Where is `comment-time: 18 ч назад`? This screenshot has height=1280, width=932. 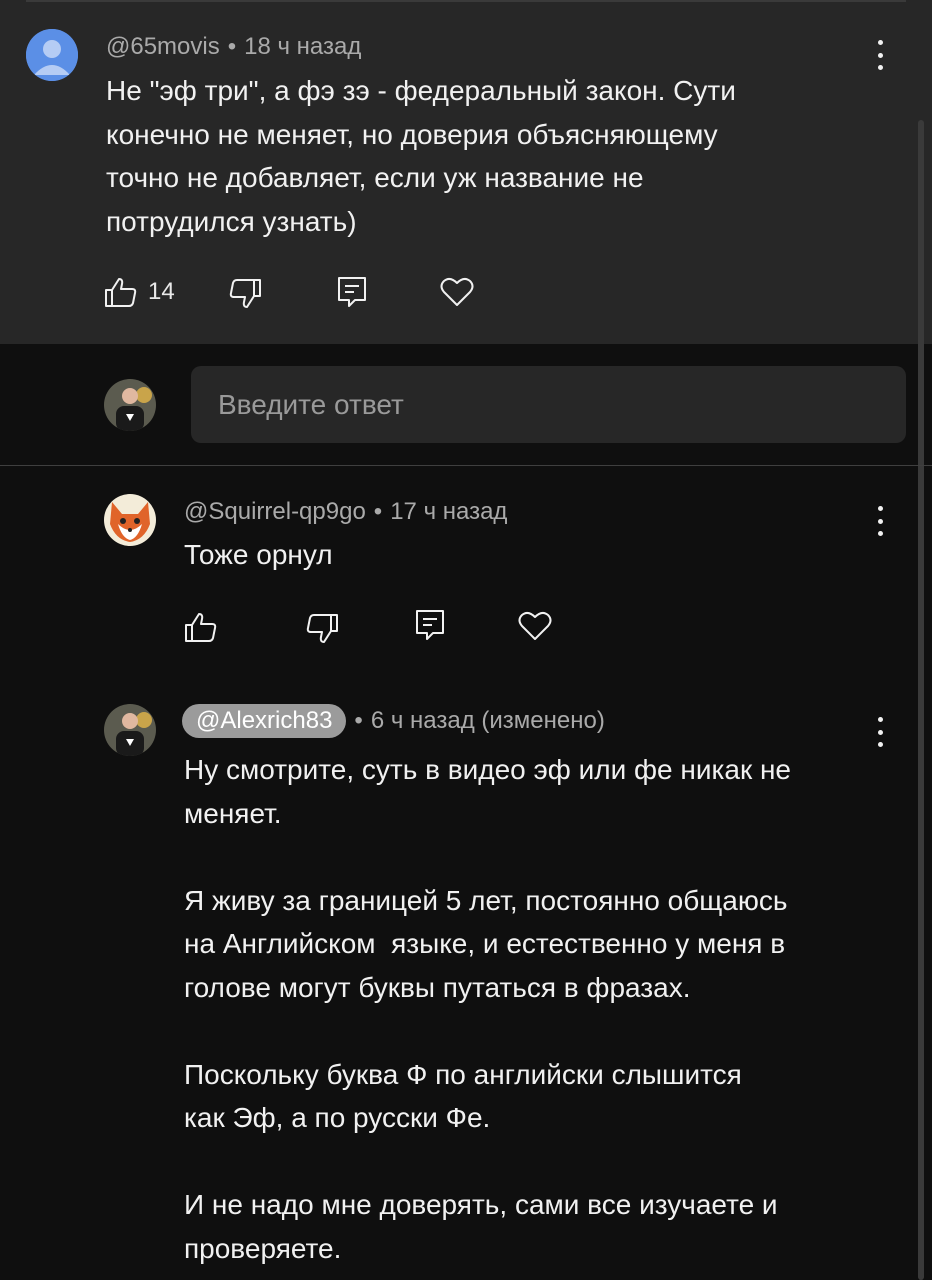 comment-time: 18 ч назад is located at coordinates (302, 46).